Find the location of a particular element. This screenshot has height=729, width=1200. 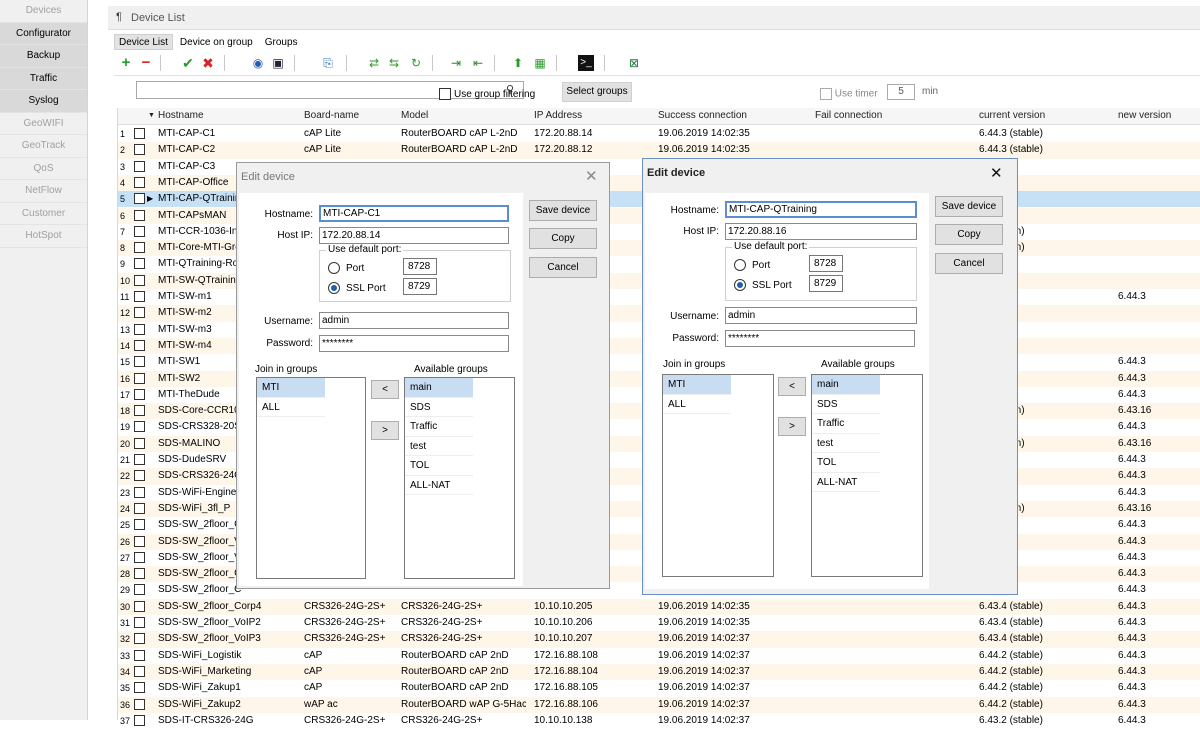

column-header-new-version: new version is located at coordinates (1144, 115).